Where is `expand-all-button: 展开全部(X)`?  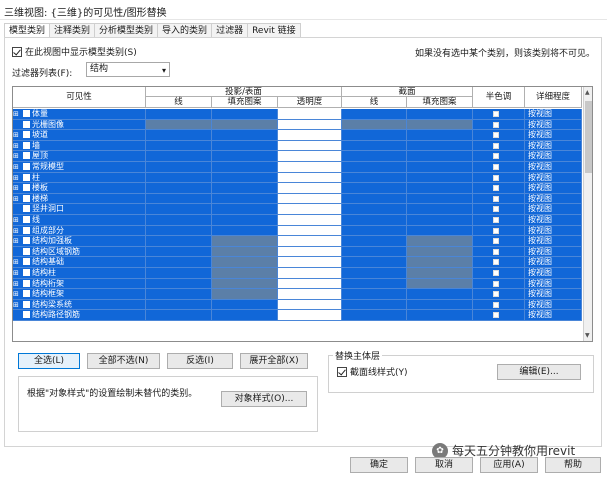
expand-all-button: 展开全部(X) is located at coordinates (274, 361).